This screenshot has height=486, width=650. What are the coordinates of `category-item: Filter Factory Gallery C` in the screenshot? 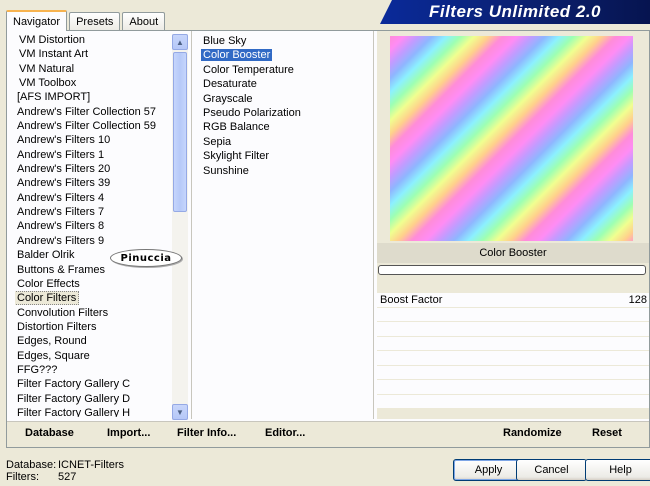 It's located at (97, 384).